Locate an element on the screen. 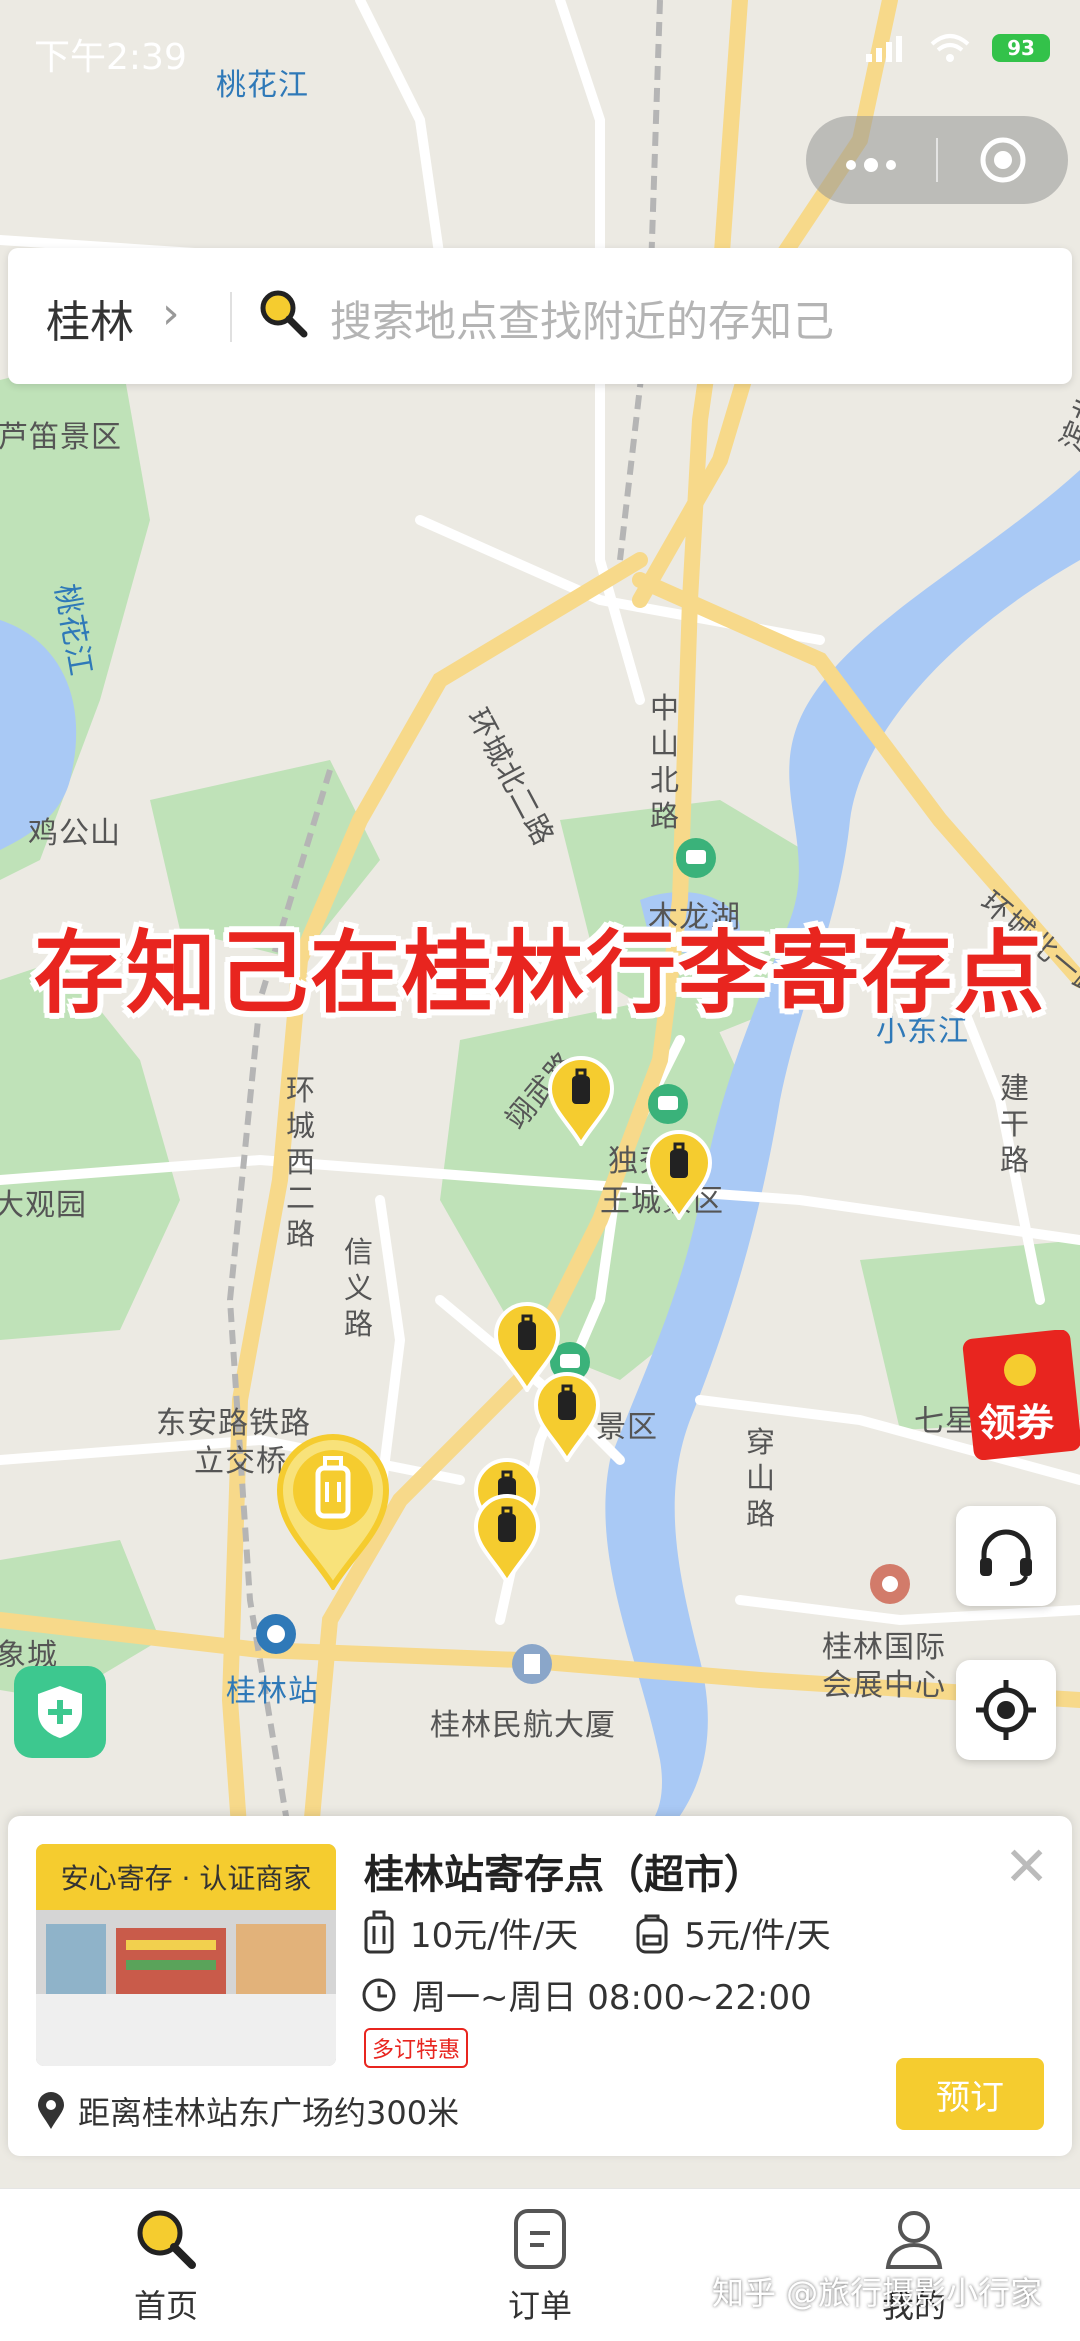 This screenshot has width=1080, height=2341. search-input: 搜索地点查找附近的存知己 is located at coordinates (582, 318).